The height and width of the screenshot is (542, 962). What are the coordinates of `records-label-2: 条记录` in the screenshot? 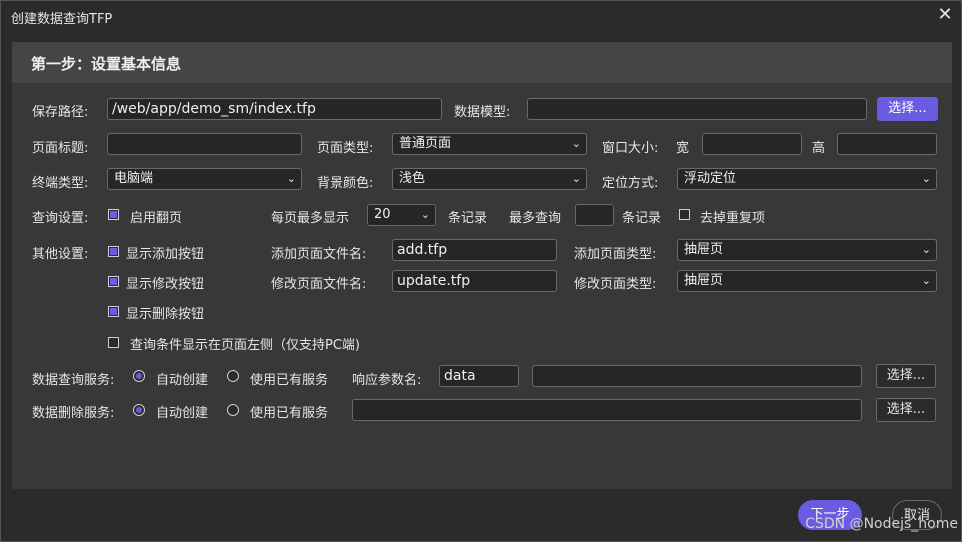 It's located at (642, 218).